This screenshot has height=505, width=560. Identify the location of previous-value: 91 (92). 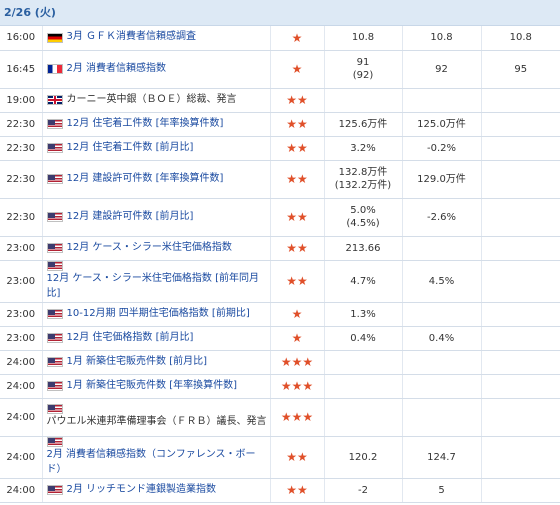
(362, 69).